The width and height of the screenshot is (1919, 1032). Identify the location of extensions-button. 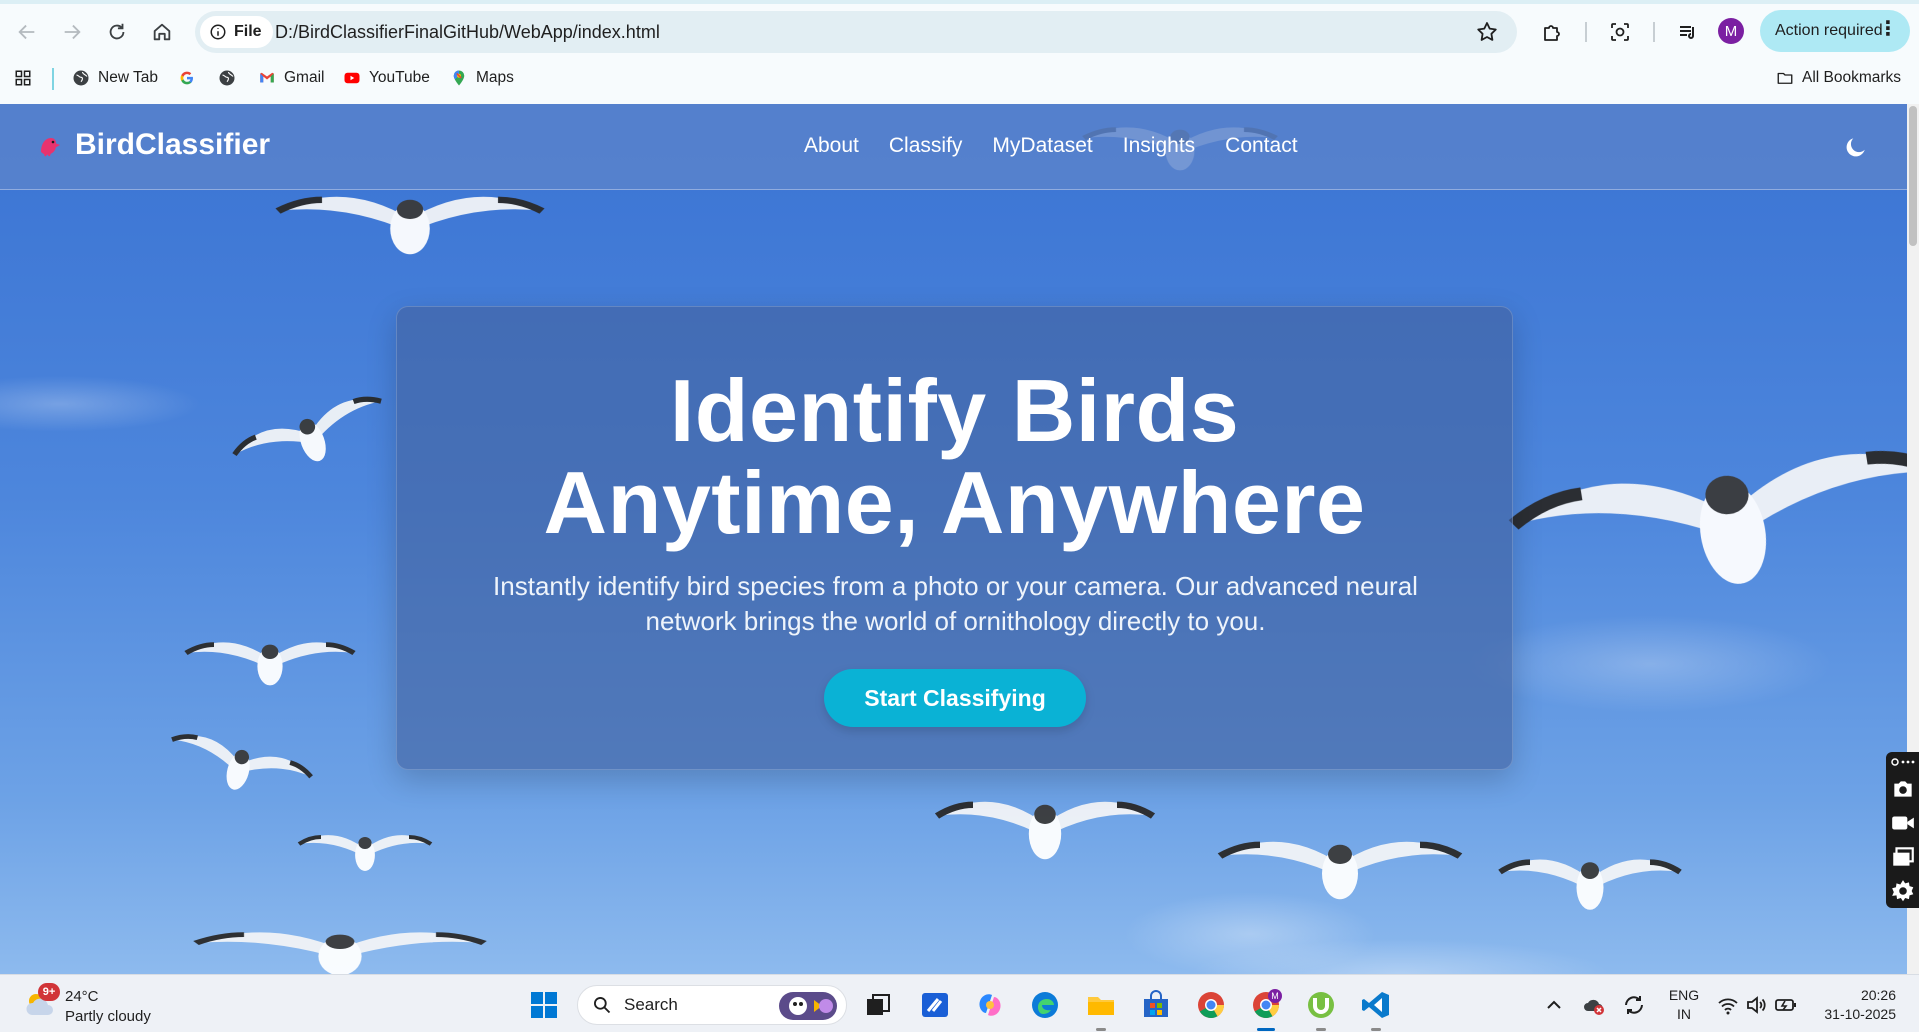
(1552, 32).